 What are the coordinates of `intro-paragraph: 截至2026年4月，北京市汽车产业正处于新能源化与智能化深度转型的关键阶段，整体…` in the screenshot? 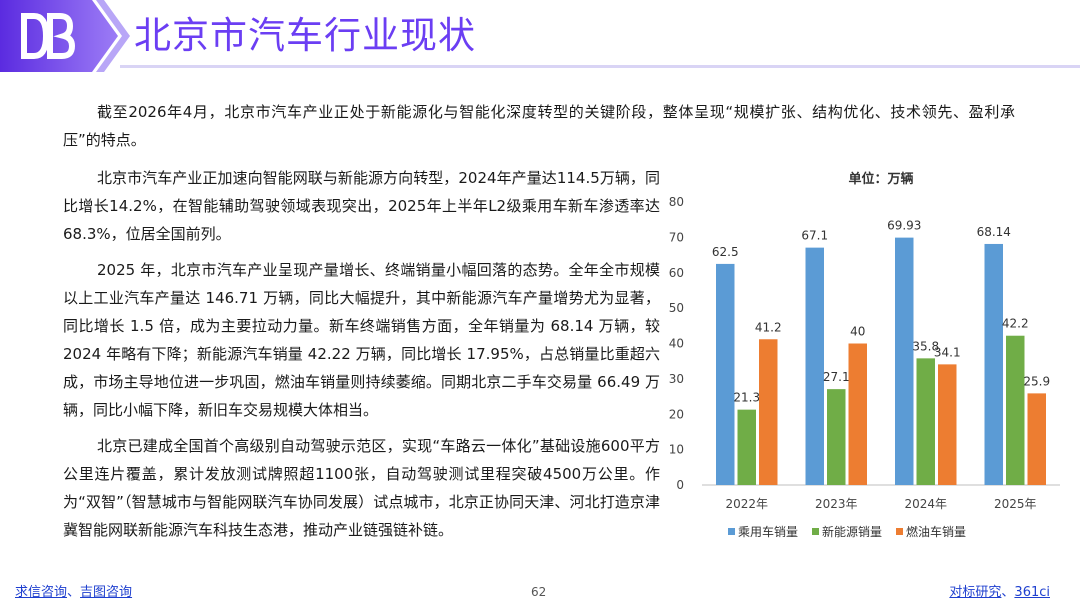 It's located at (539, 126).